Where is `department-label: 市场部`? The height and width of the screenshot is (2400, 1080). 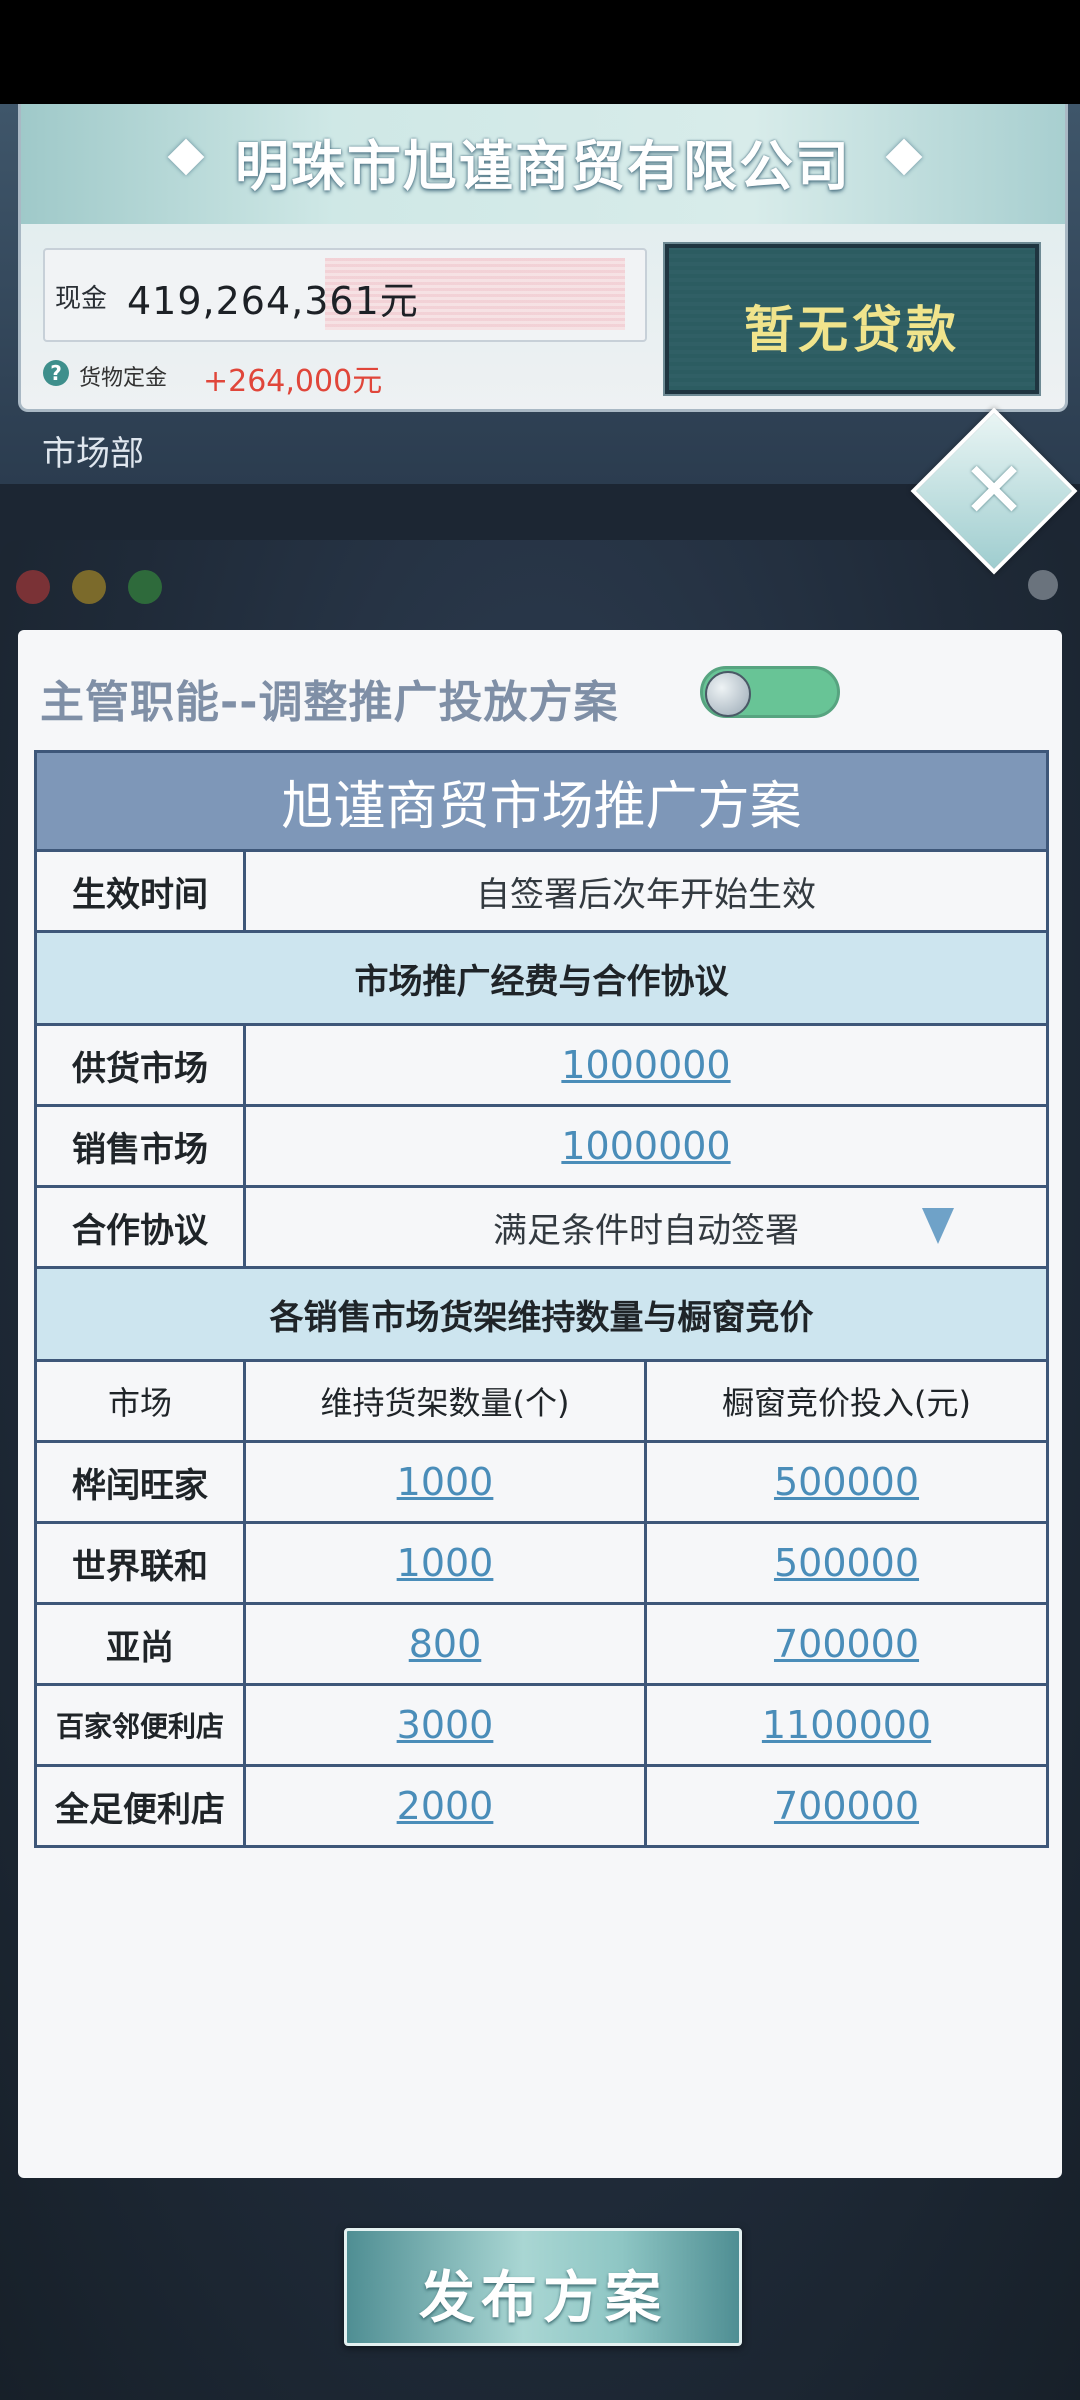
department-label: 市场部 is located at coordinates (93, 454).